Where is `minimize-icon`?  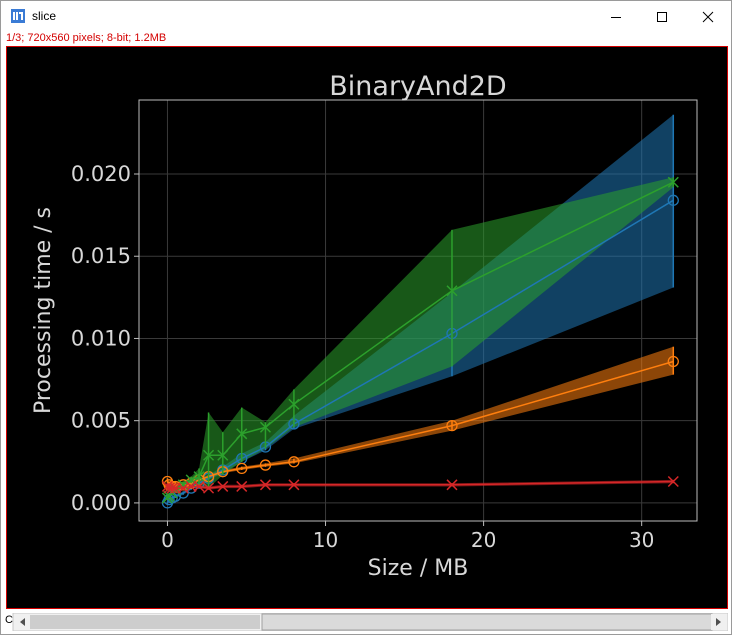 minimize-icon is located at coordinates (616, 17).